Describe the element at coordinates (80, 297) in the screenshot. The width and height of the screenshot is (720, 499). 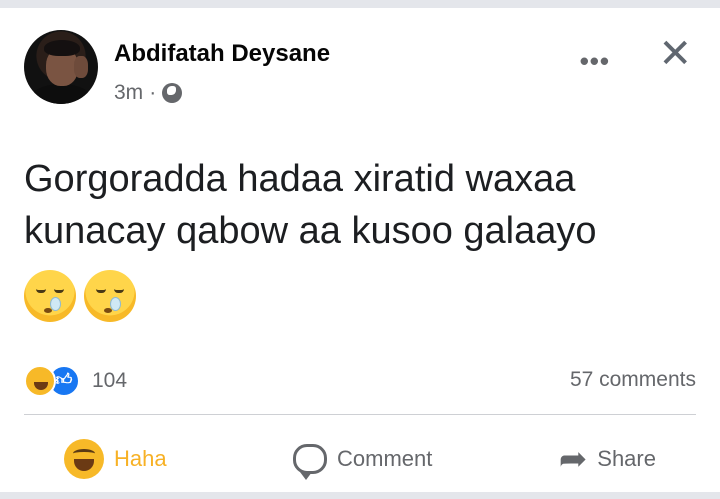
I see `post-emojis` at that location.